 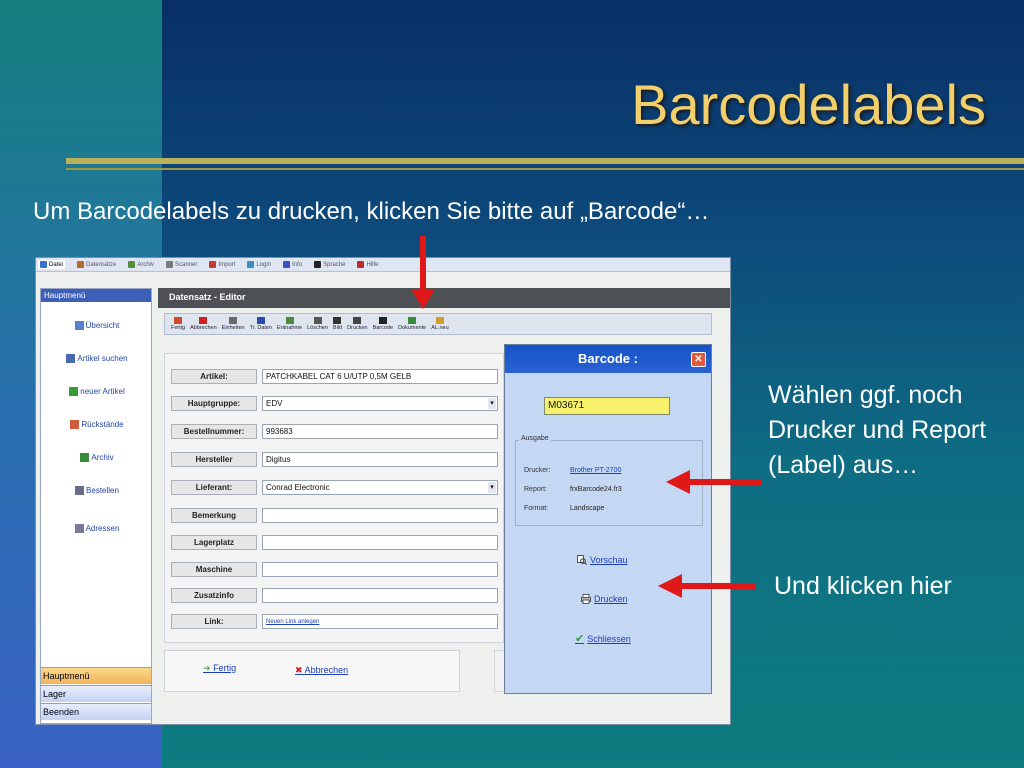 What do you see at coordinates (233, 328) in the screenshot?
I see `toolbar-label: Einheiten` at bounding box center [233, 328].